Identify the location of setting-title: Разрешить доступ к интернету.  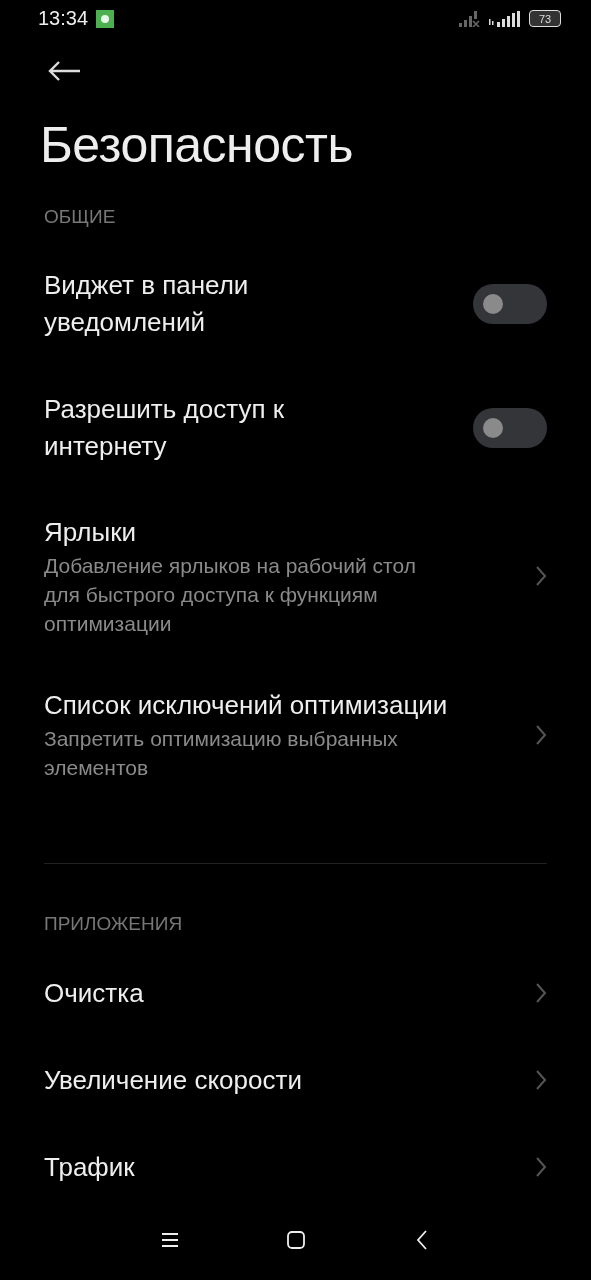
(165, 427).